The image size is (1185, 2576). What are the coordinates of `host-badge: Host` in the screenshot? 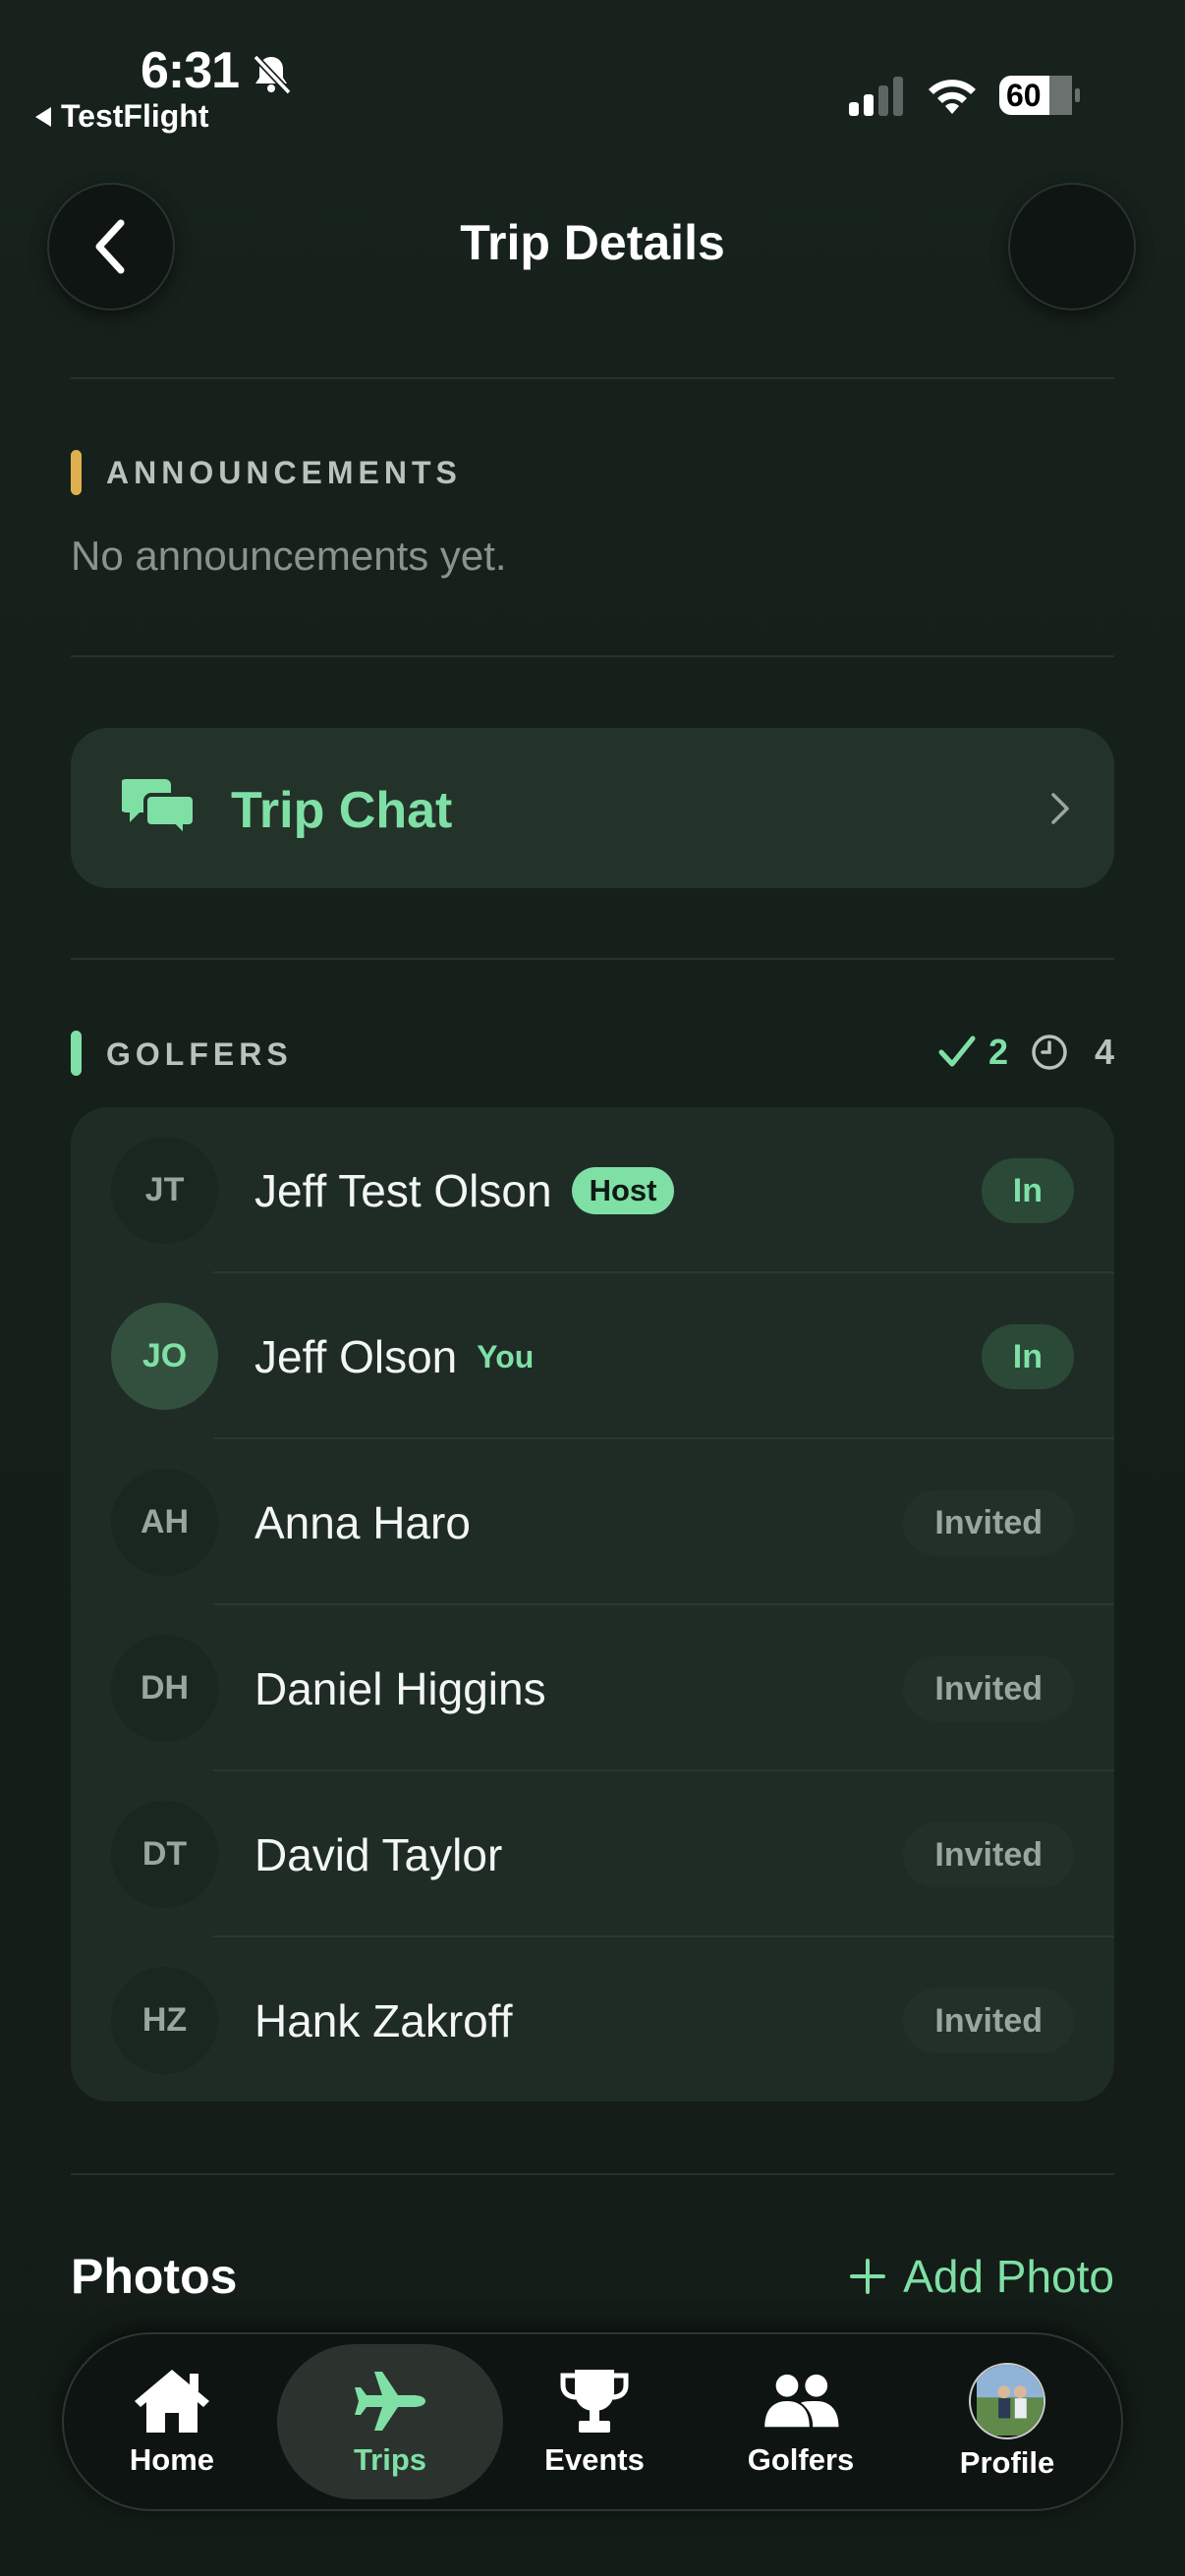 It's located at (623, 1190).